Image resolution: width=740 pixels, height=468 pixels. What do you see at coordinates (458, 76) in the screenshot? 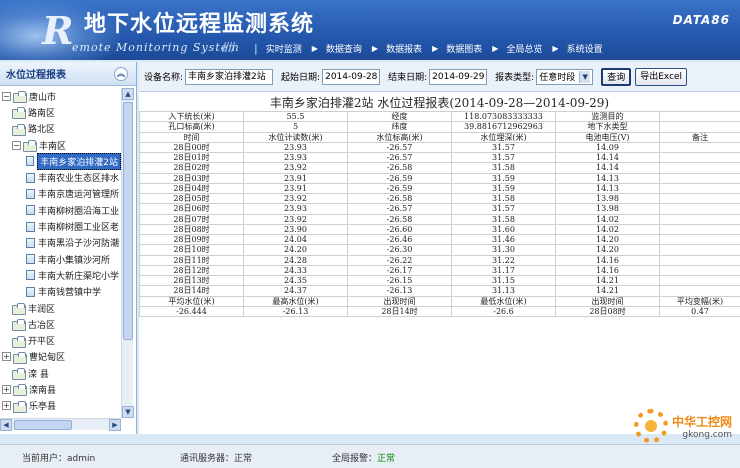
I see `end-date-field: 2014-09-29` at bounding box center [458, 76].